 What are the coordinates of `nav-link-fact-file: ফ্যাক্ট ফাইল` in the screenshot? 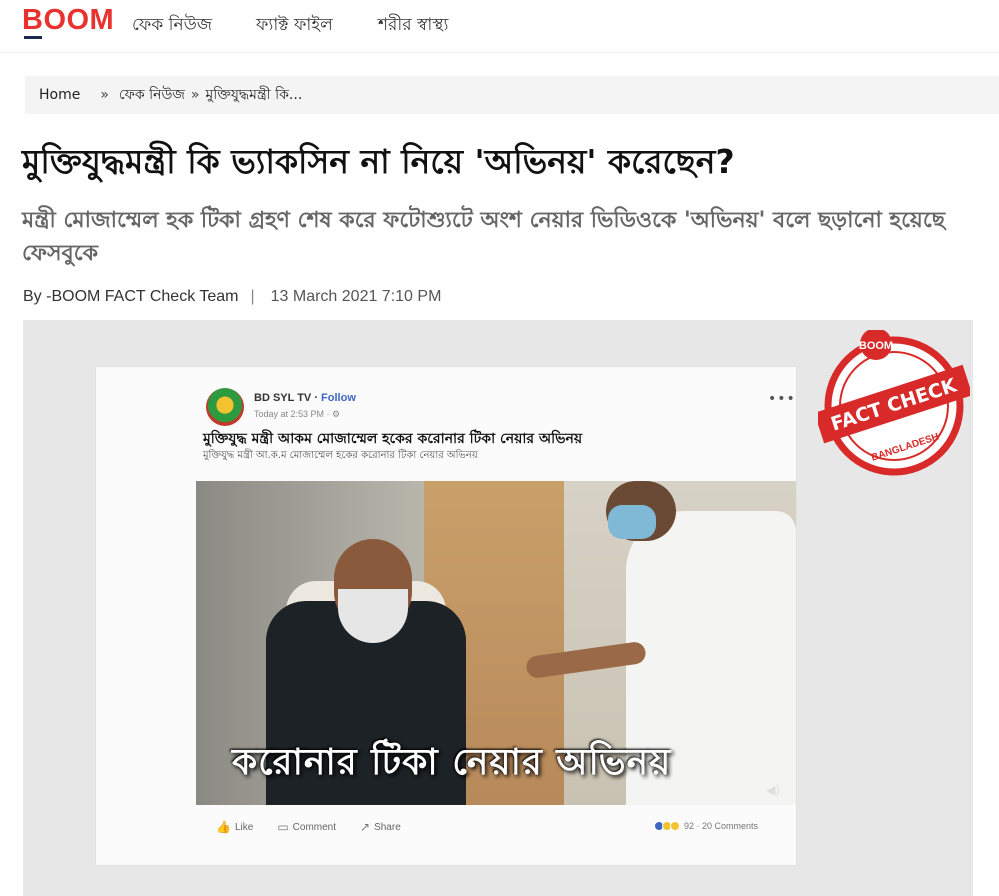 It's located at (294, 26).